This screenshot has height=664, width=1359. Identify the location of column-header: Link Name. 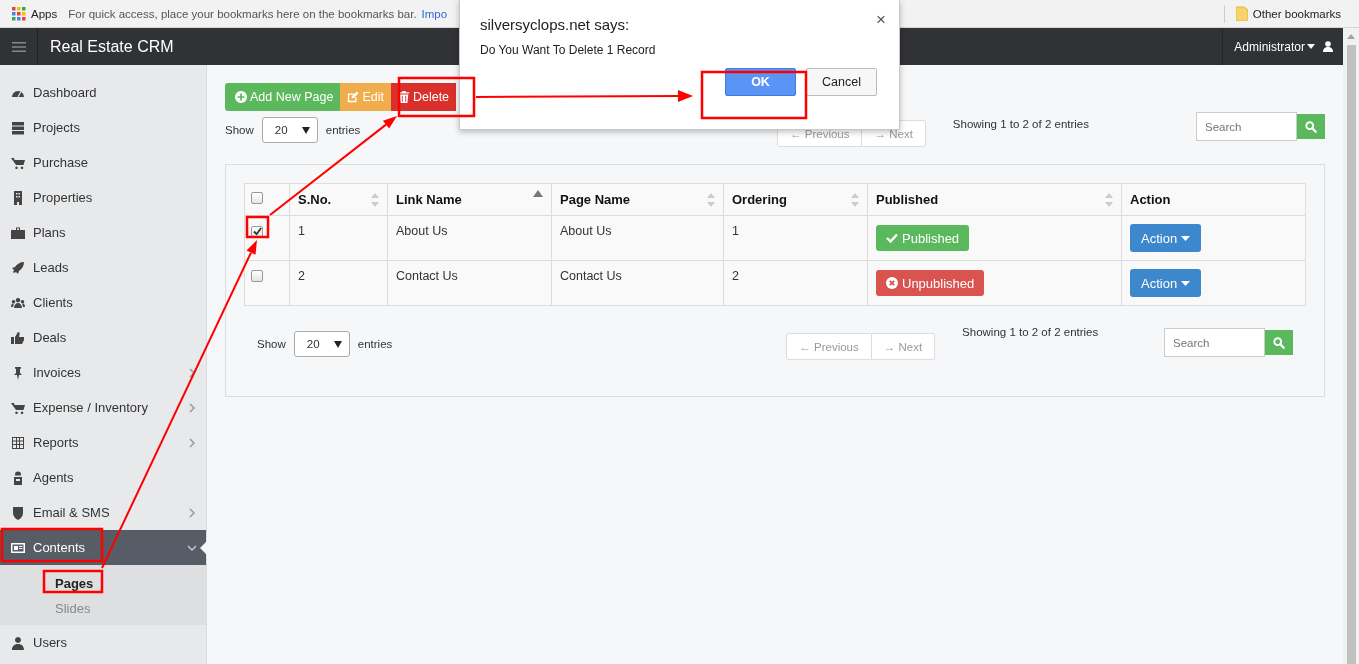
(469, 199).